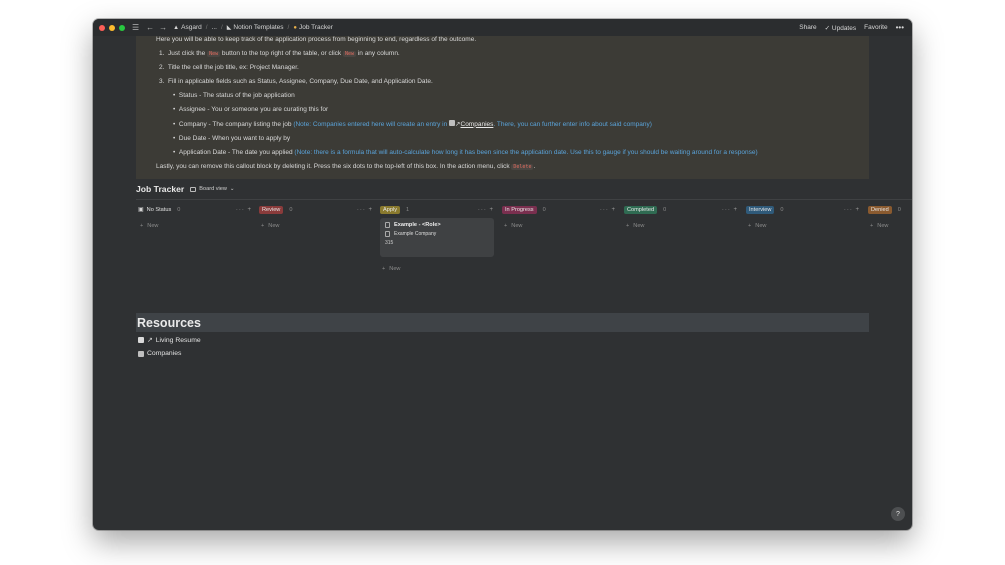 This screenshot has width=1005, height=565. I want to click on column-label: Apply, so click(390, 209).